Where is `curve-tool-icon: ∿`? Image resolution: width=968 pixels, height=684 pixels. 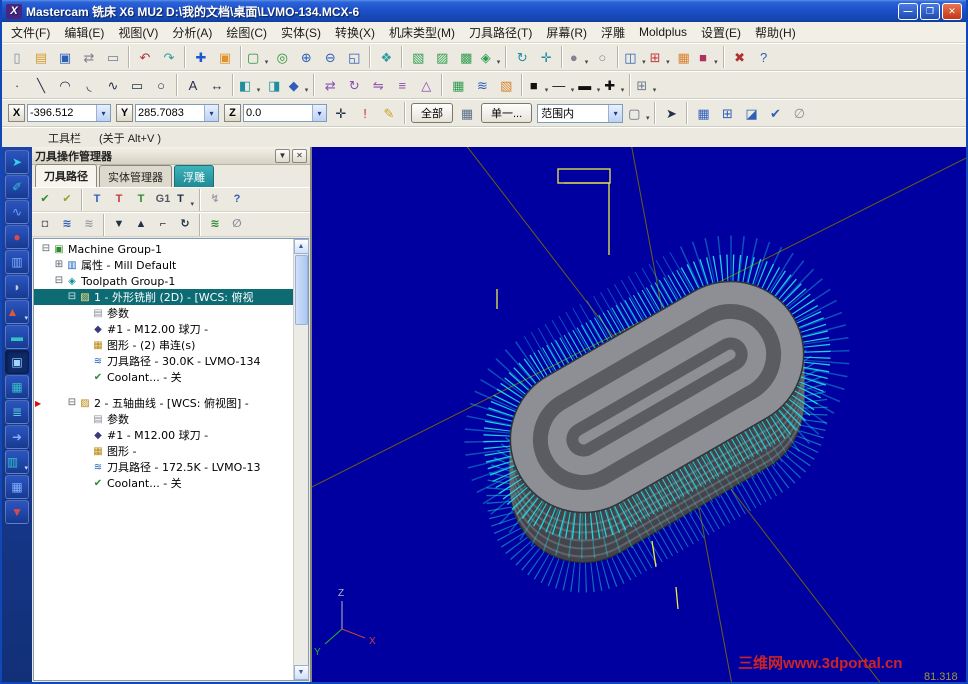
curve-tool-icon: ∿ is located at coordinates (17, 212).